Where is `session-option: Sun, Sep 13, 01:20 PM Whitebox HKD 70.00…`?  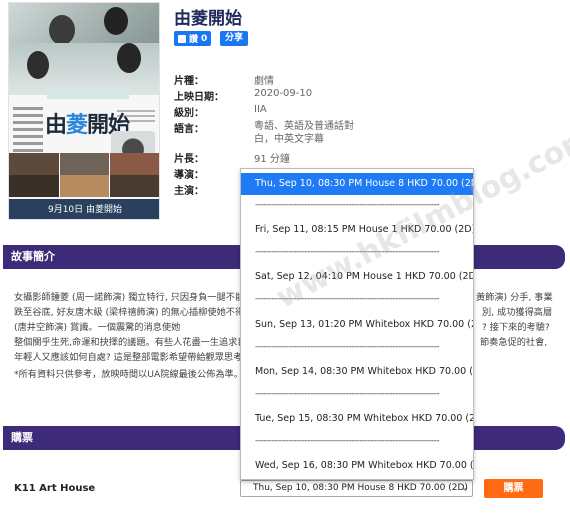
session-option: Sun, Sep 13, 01:20 PM Whitebox HKD 70.00… is located at coordinates (357, 325).